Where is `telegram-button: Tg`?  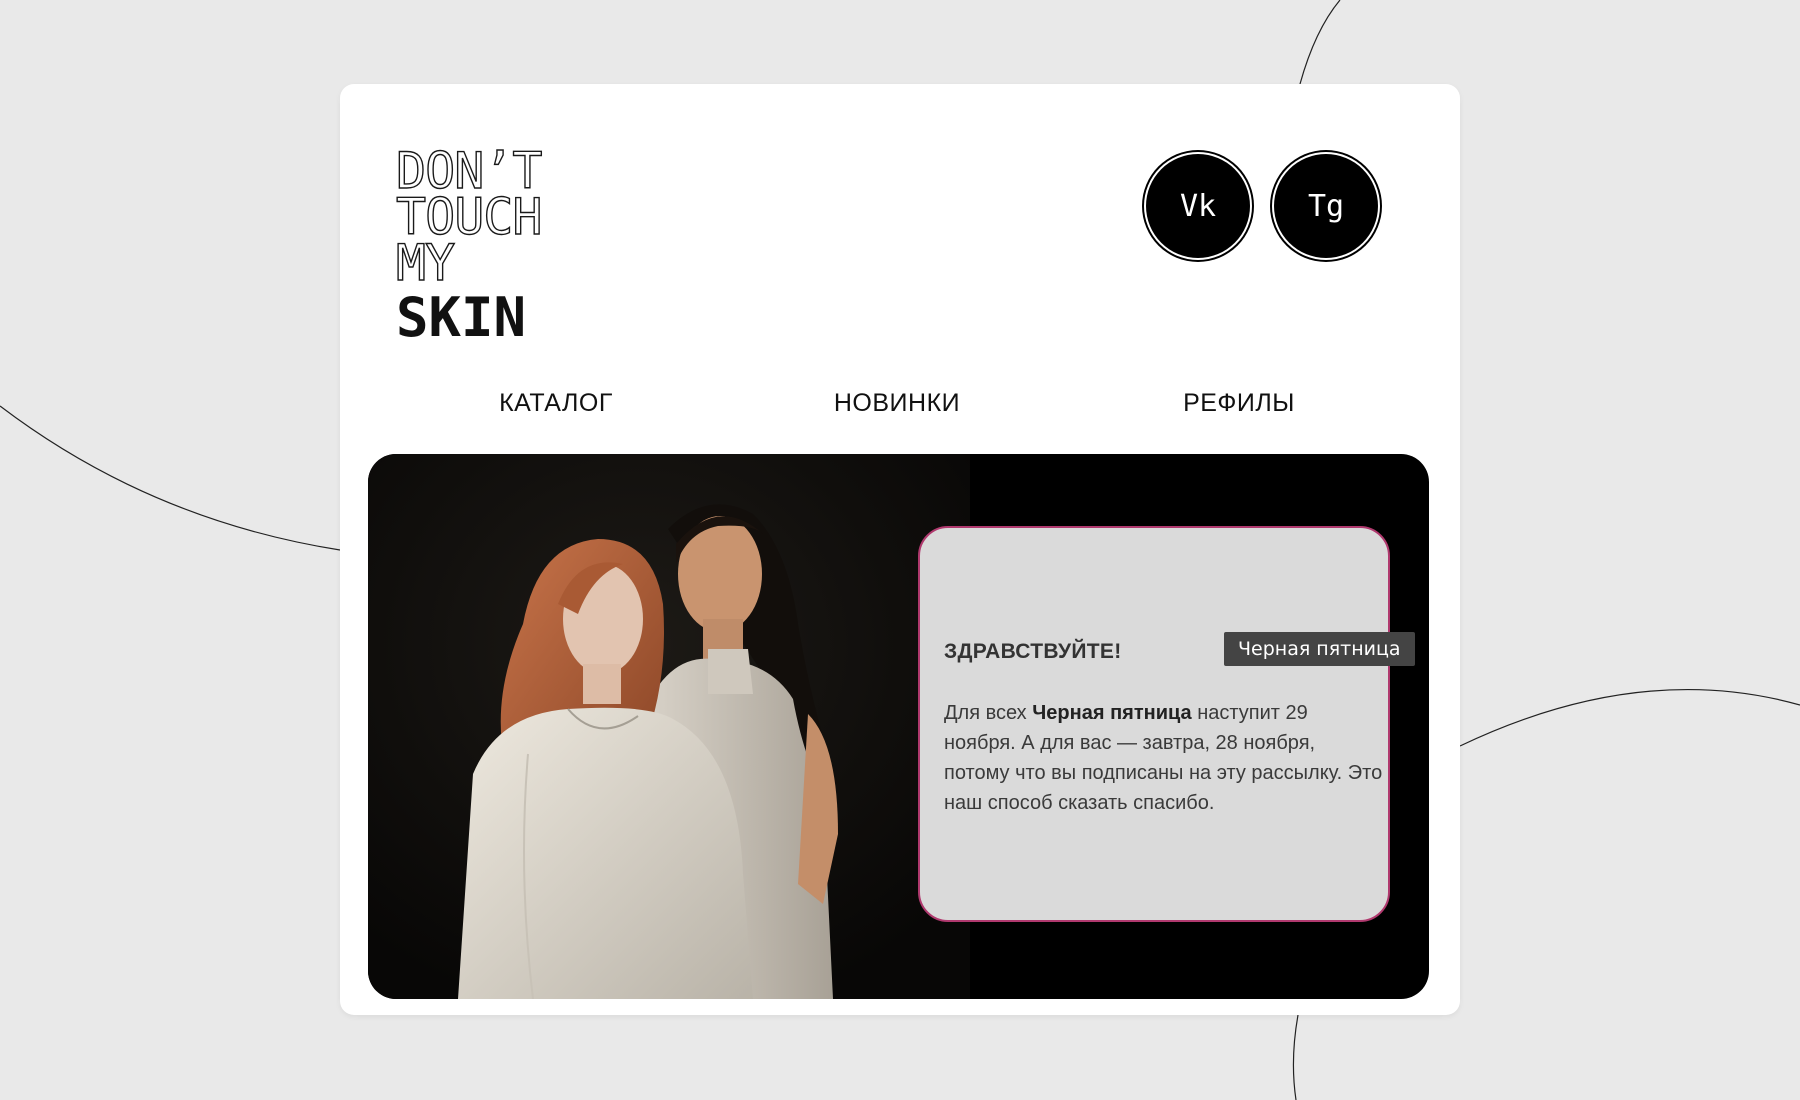
telegram-button: Tg is located at coordinates (1326, 206).